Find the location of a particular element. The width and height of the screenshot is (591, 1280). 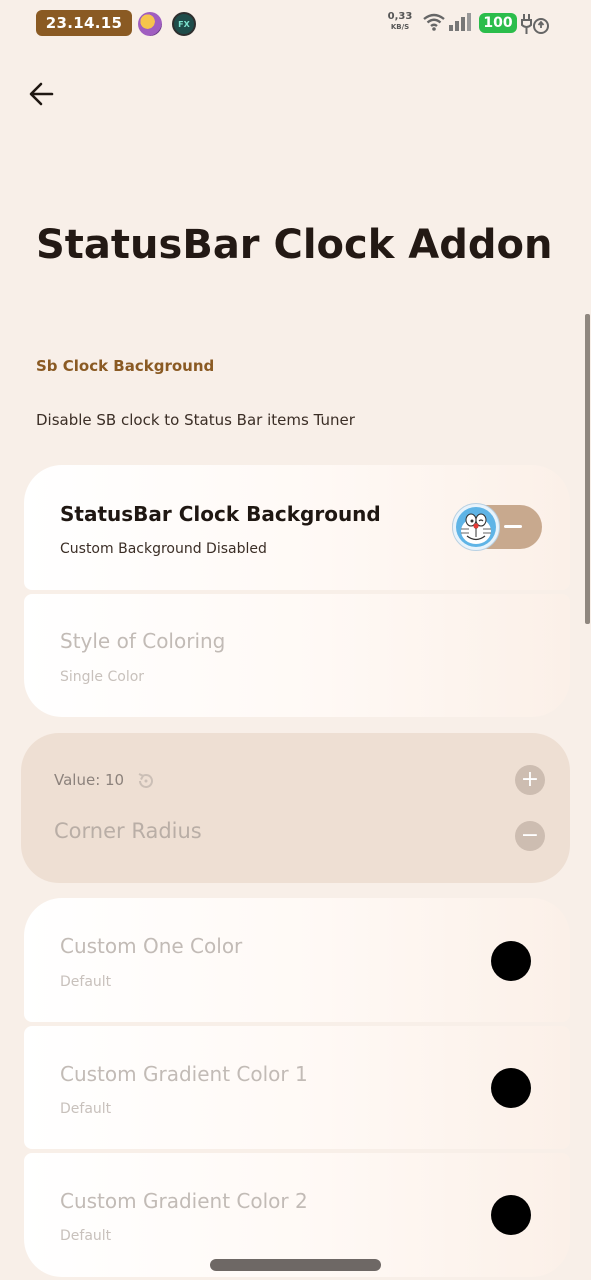

scrollbar is located at coordinates (587, 469).